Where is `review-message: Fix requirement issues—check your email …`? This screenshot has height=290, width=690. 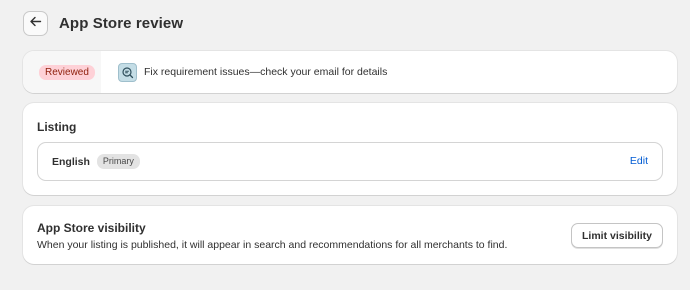
review-message: Fix requirement issues—check your email … is located at coordinates (266, 72).